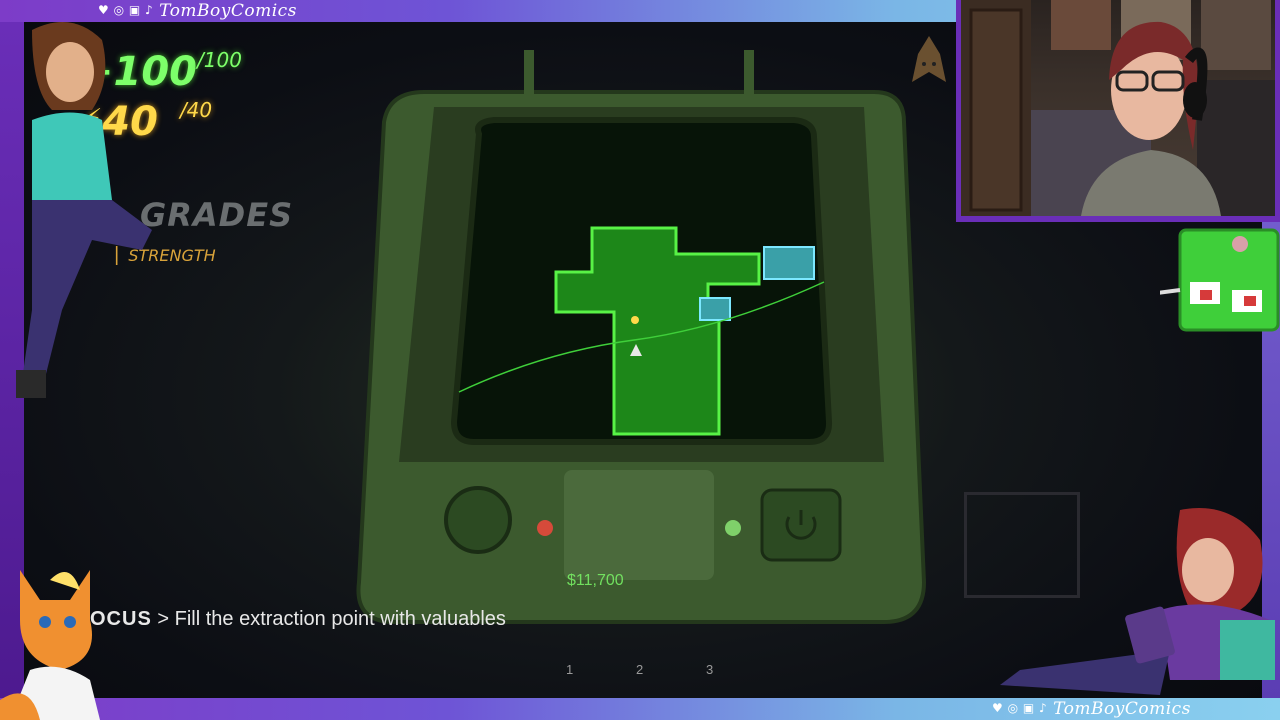 The height and width of the screenshot is (720, 1280). What do you see at coordinates (217, 215) in the screenshot?
I see `upgrades-title: GRADES` at bounding box center [217, 215].